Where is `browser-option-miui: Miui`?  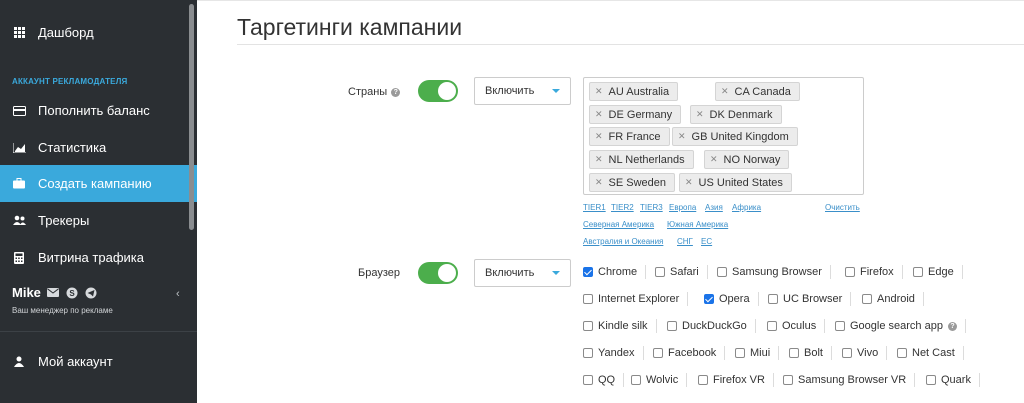 browser-option-miui: Miui is located at coordinates (757, 353).